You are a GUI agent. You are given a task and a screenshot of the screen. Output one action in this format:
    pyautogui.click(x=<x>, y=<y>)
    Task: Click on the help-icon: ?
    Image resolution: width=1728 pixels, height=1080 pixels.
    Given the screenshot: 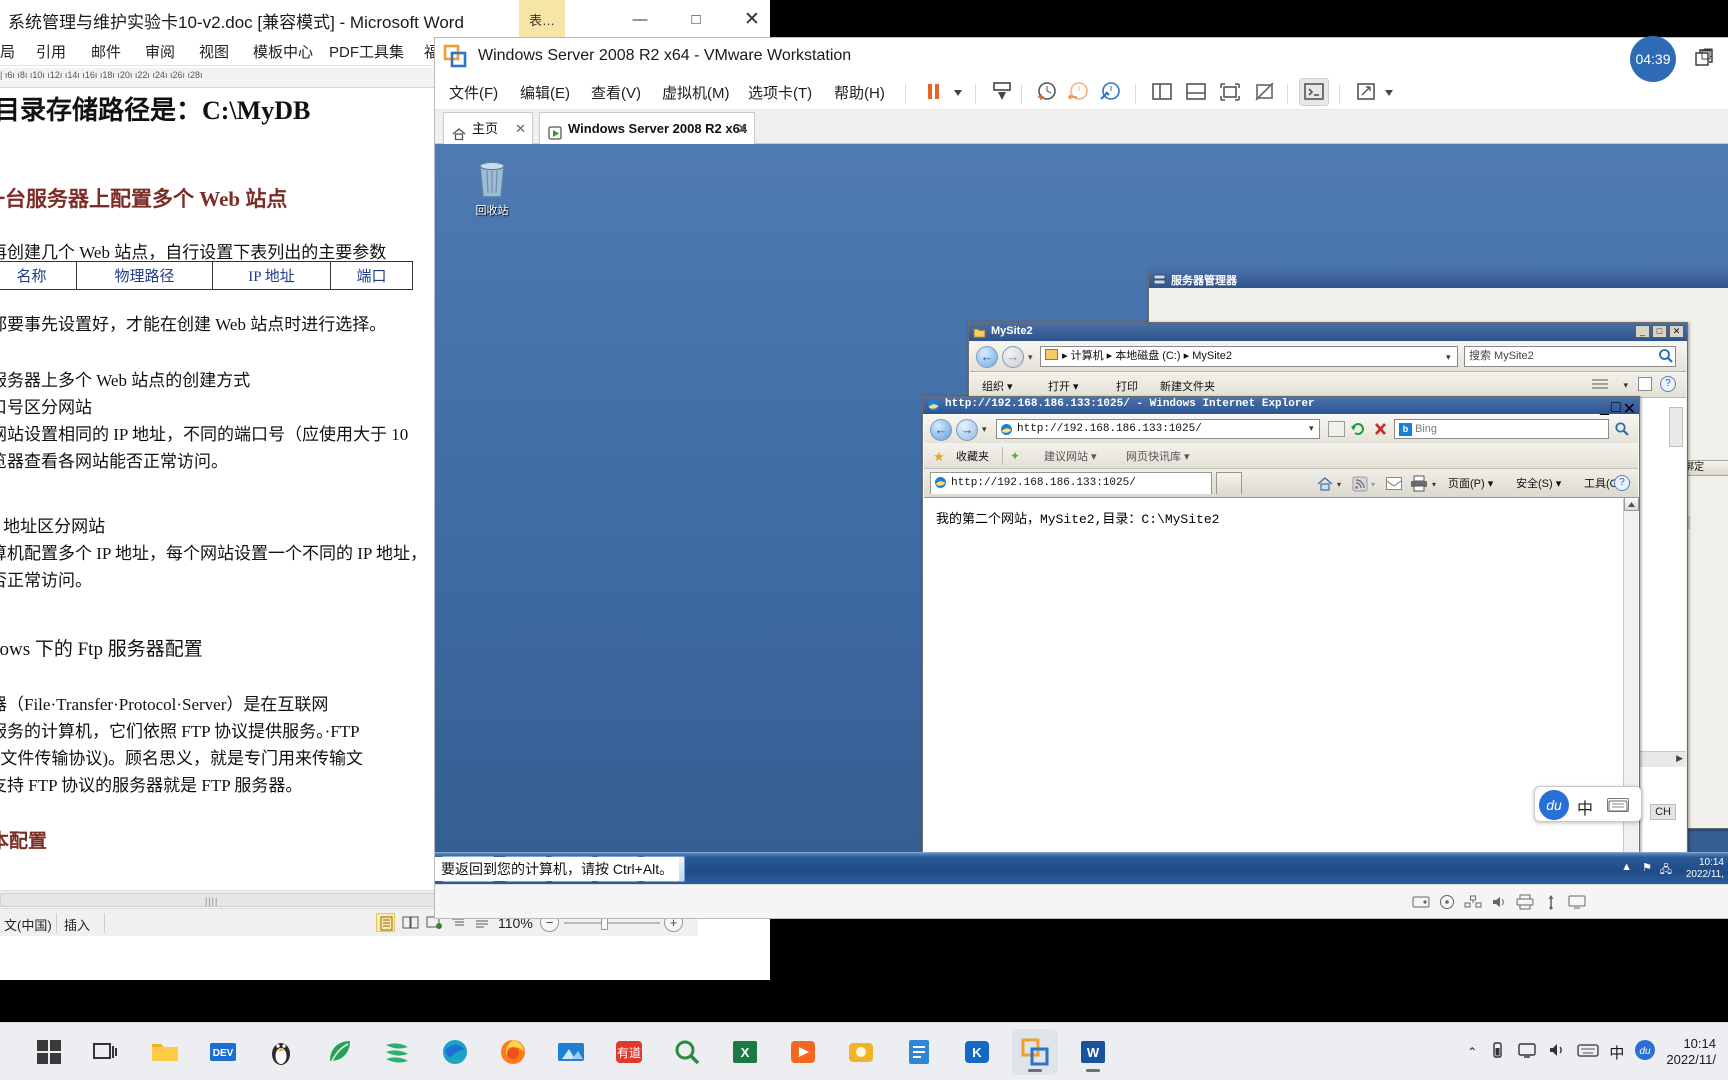 What is the action you would take?
    pyautogui.click(x=1668, y=384)
    